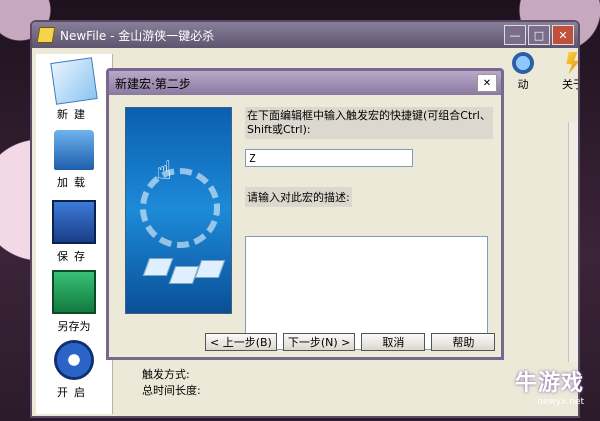  Describe the element at coordinates (560, 402) in the screenshot. I see `watermark-url: newyx.net` at that location.